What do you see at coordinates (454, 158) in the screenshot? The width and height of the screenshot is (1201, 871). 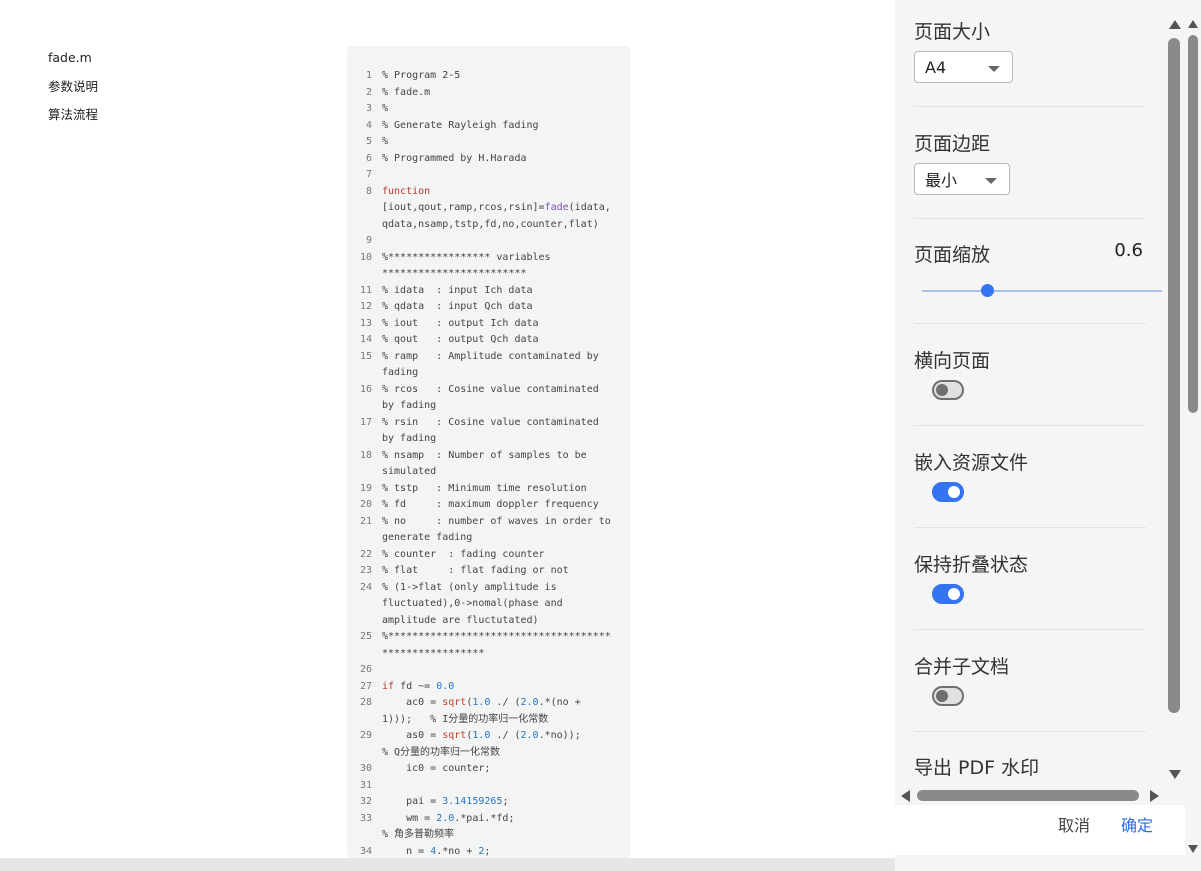 I see `code-text: % Programmed by H.Harada` at bounding box center [454, 158].